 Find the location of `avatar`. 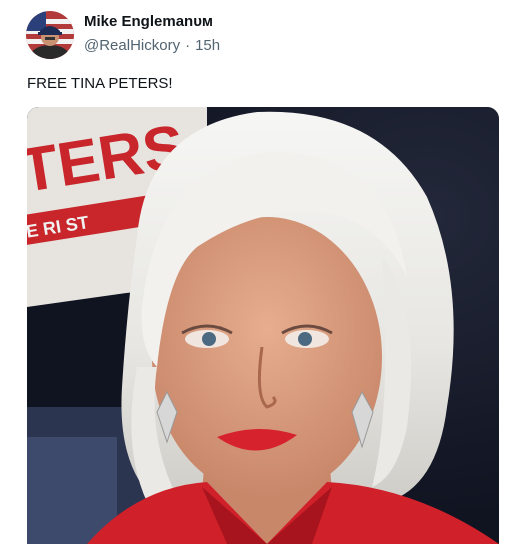

avatar is located at coordinates (50, 35).